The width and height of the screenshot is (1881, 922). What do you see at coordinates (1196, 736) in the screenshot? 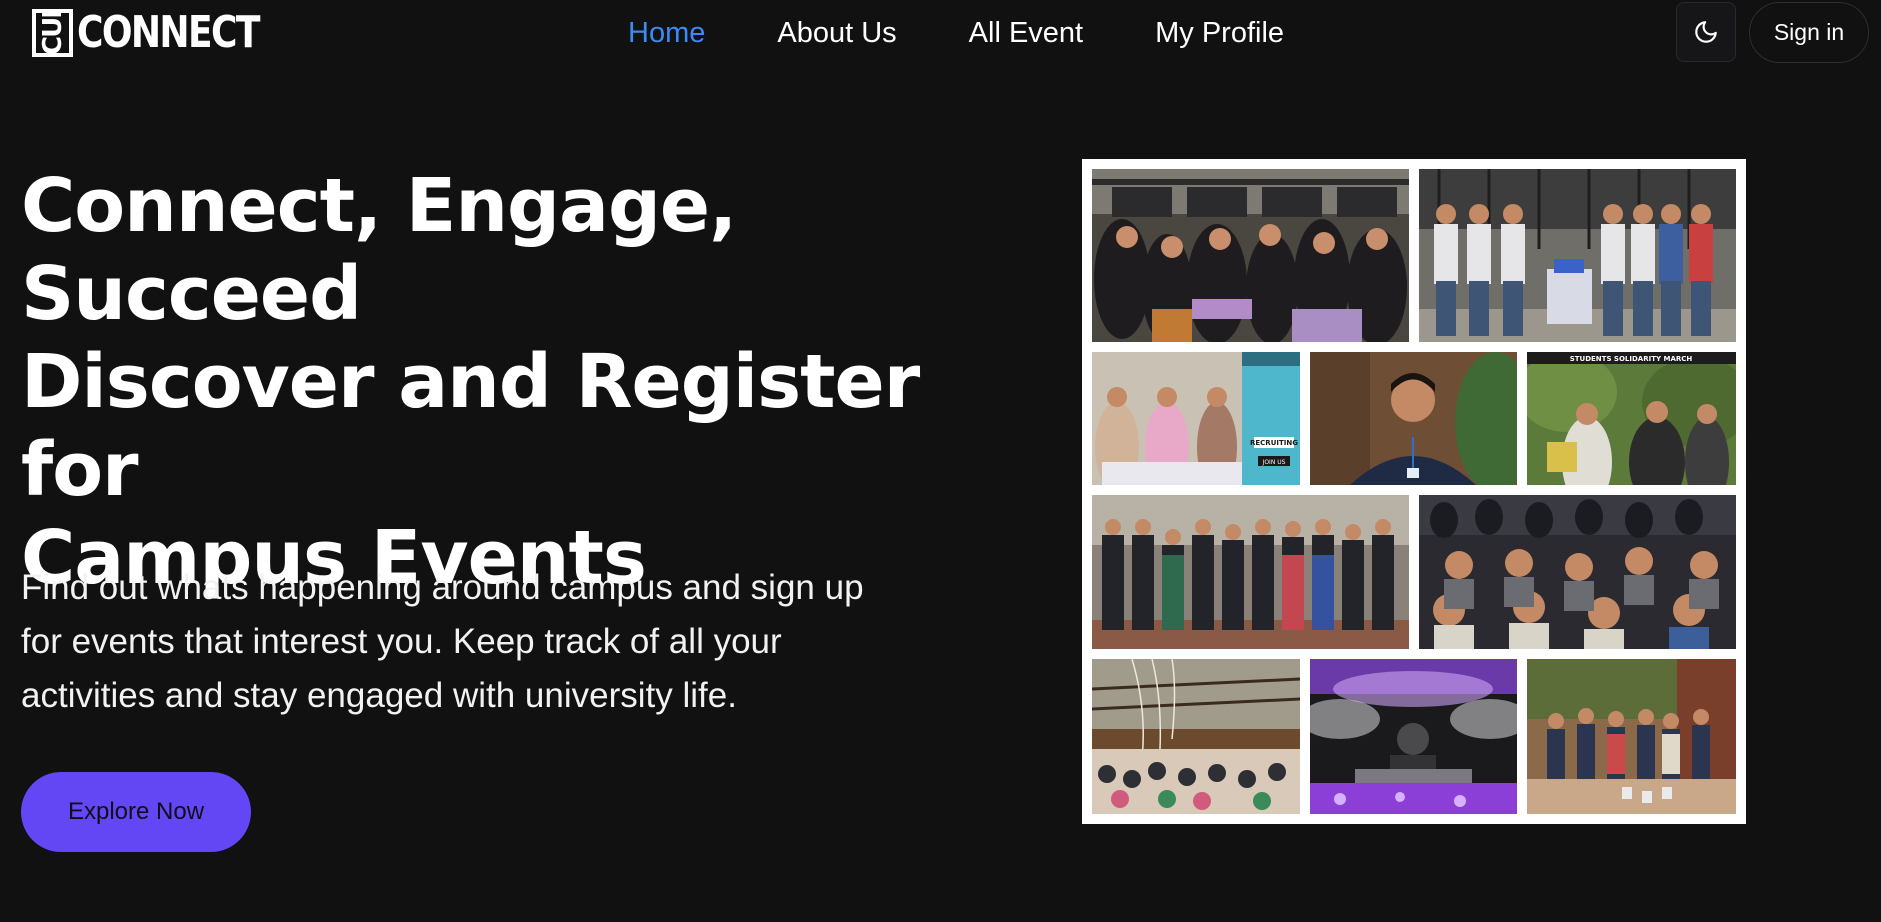
I see `photo-hall-gathering` at bounding box center [1196, 736].